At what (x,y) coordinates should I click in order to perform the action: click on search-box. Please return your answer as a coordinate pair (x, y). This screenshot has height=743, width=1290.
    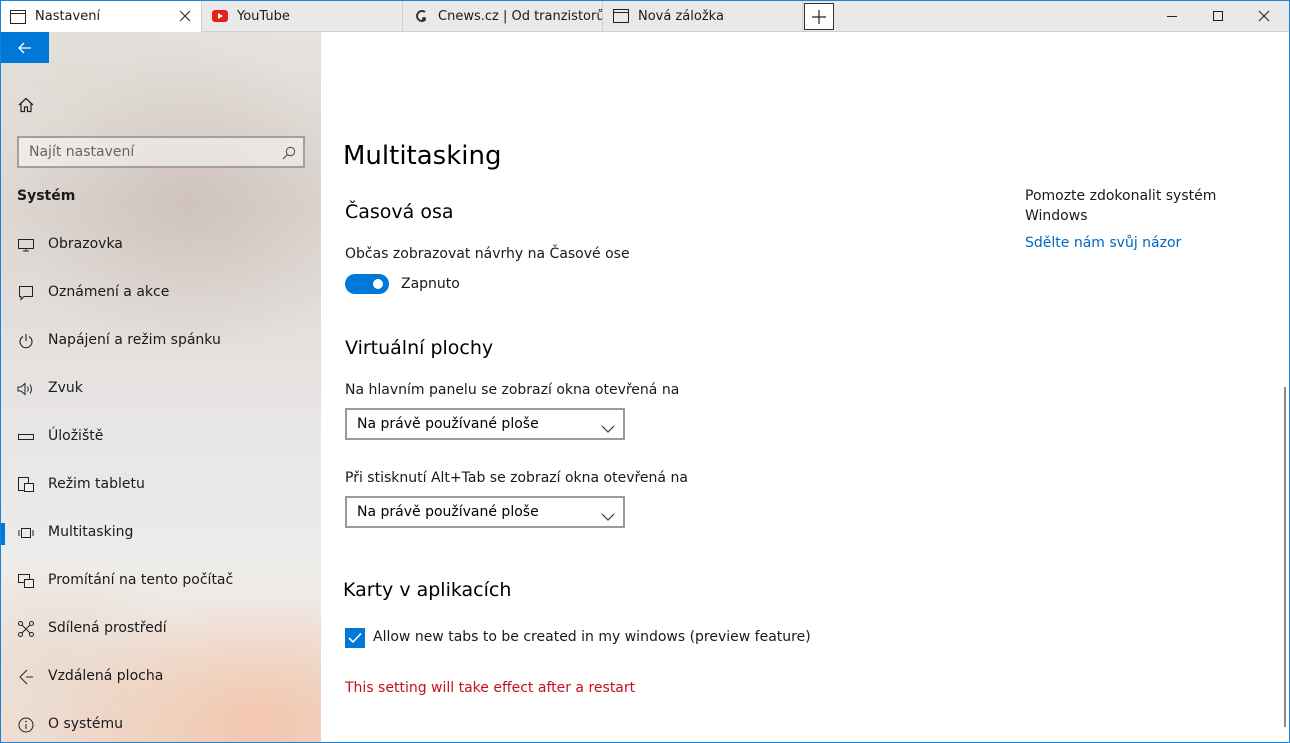
    Looking at the image, I should click on (161, 152).